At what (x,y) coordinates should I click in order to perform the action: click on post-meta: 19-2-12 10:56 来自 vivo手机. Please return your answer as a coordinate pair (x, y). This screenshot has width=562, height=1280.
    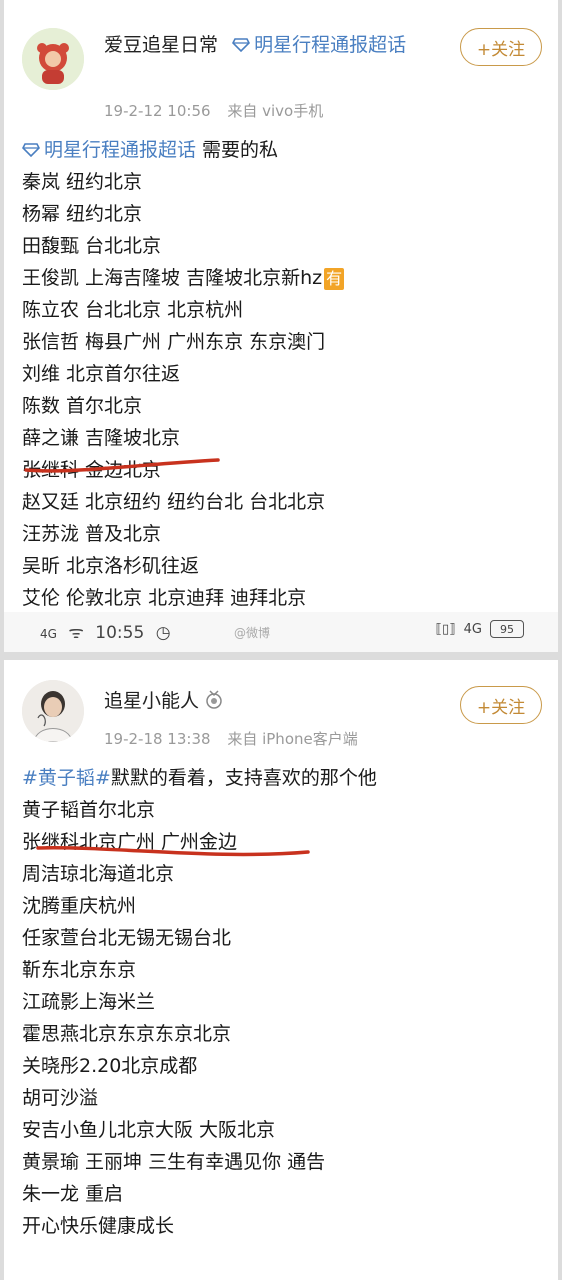
    Looking at the image, I should click on (219, 110).